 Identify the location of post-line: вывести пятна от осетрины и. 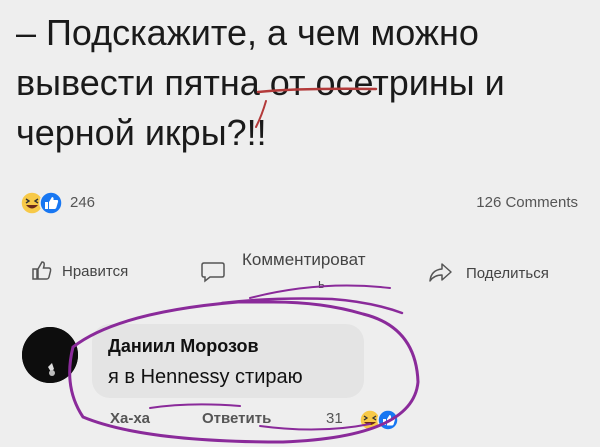
(260, 82).